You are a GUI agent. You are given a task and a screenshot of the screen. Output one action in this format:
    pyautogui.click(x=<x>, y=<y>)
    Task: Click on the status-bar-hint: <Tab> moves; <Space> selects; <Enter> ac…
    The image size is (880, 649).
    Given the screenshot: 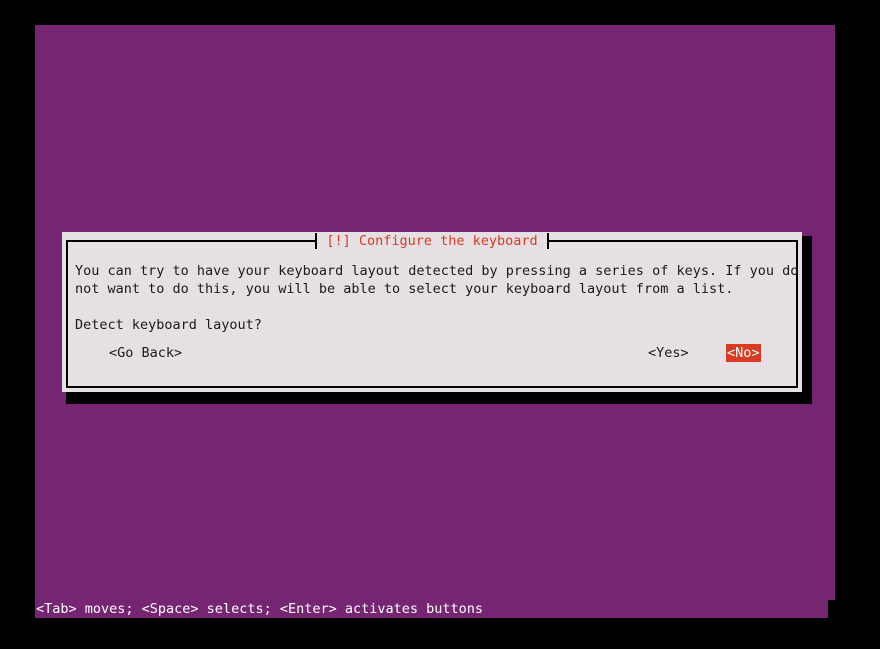 What is the action you would take?
    pyautogui.click(x=260, y=609)
    